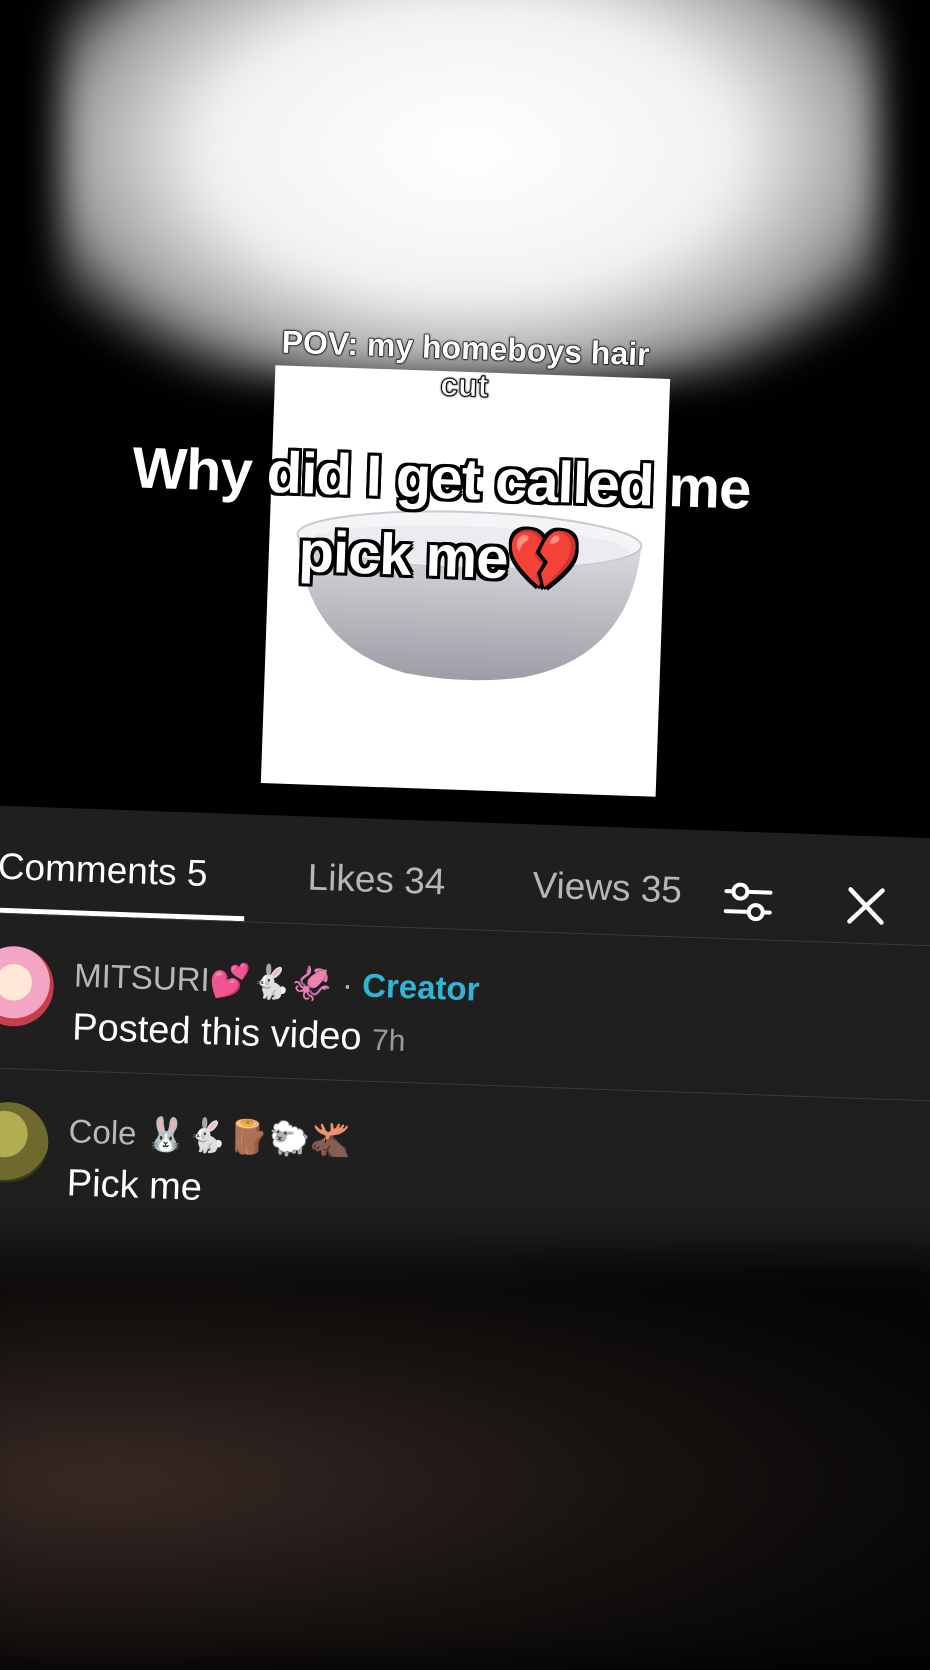 The image size is (930, 1670). I want to click on comment-divider, so click(465, 1084).